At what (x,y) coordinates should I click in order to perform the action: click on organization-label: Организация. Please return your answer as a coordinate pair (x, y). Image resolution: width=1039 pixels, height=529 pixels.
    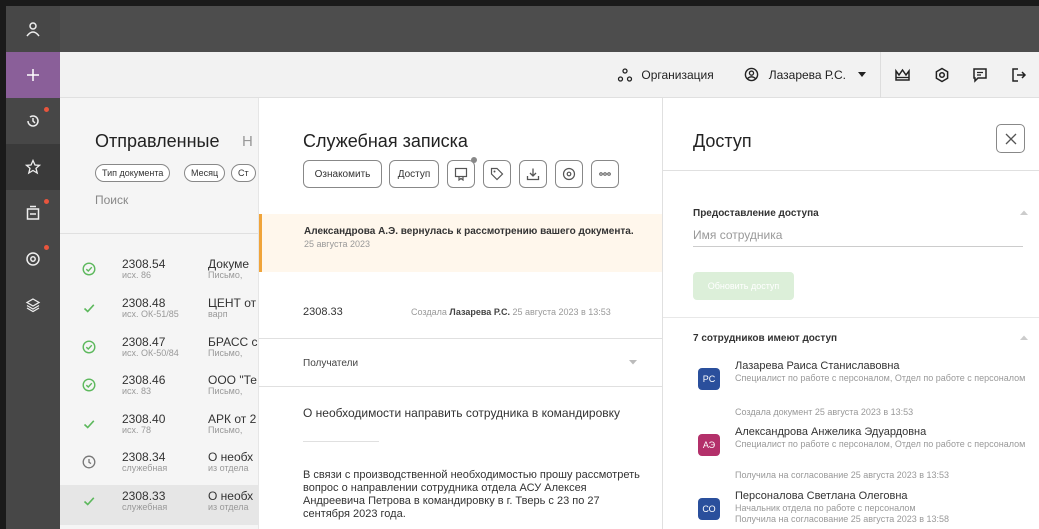
    Looking at the image, I should click on (677, 74).